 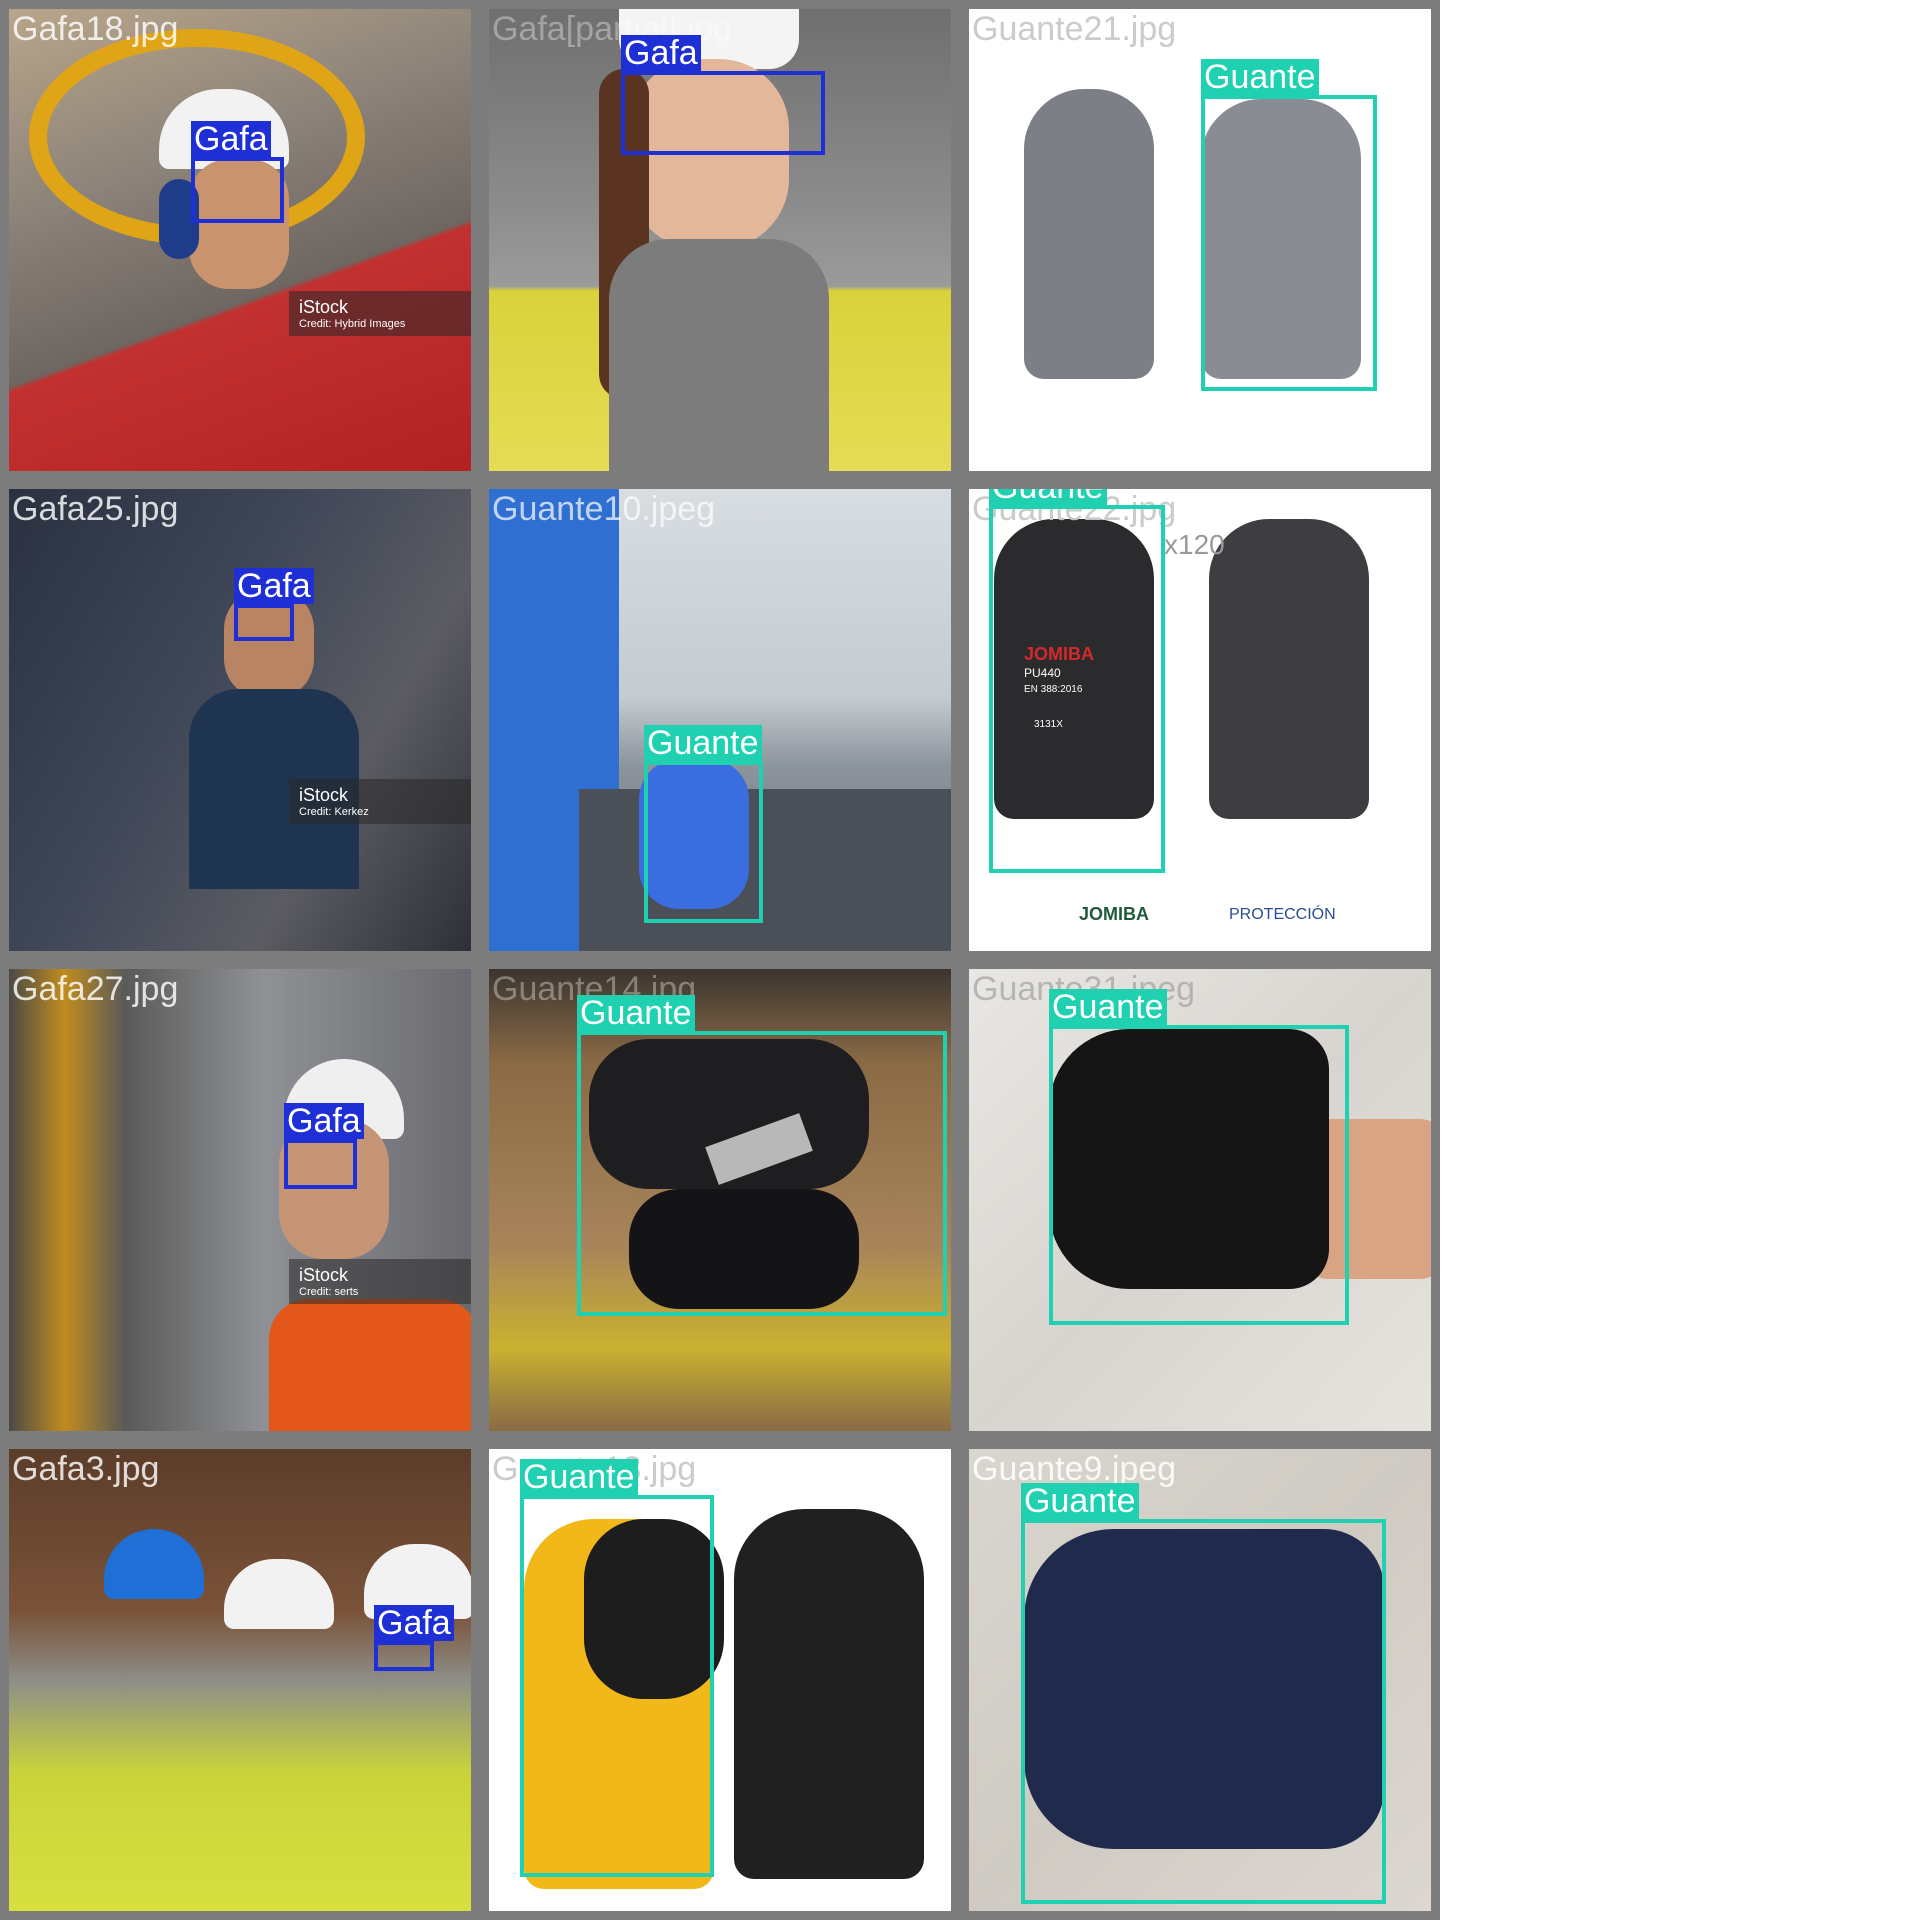 What do you see at coordinates (95, 29) in the screenshot?
I see `filename: Gafa18.jpg` at bounding box center [95, 29].